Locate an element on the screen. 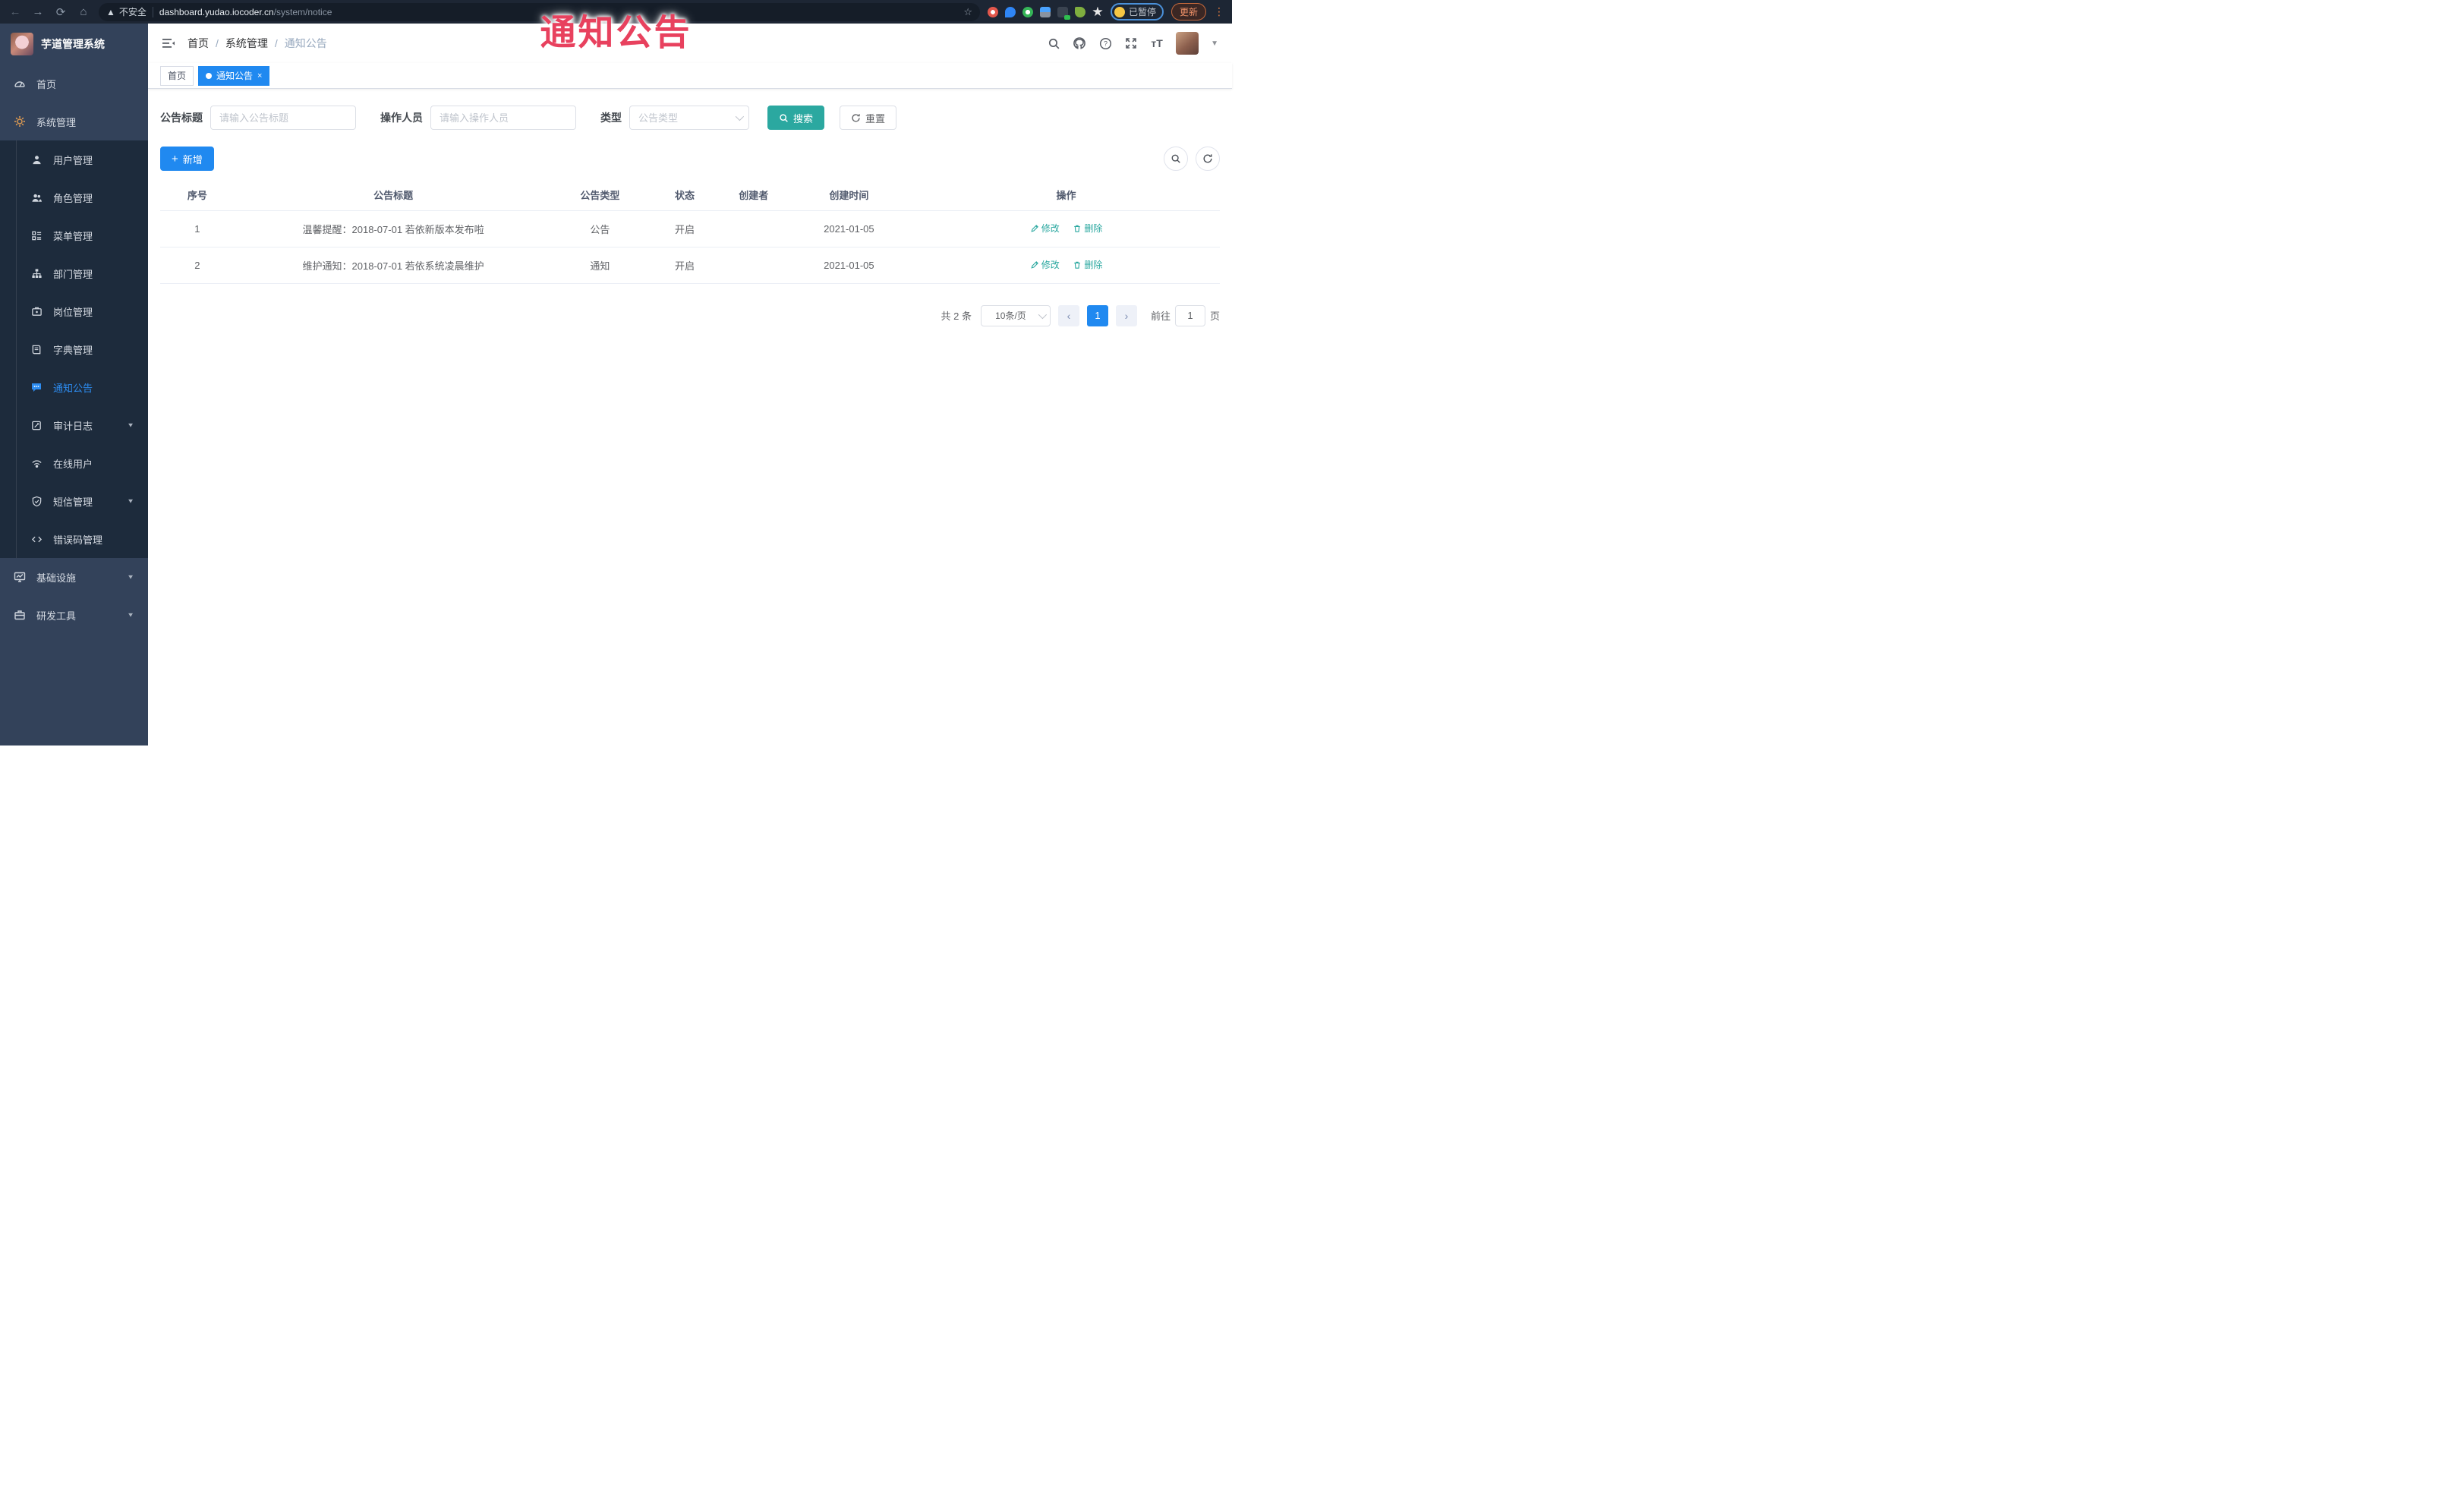 The width and height of the screenshot is (2464, 1491). tools-icon is located at coordinates (20, 615).